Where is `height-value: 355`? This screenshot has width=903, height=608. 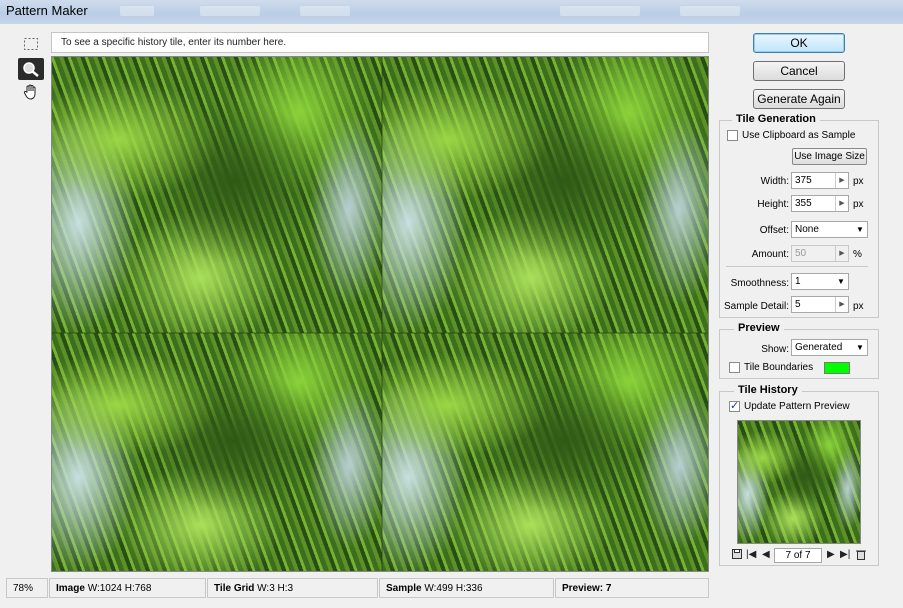
height-value: 355 is located at coordinates (803, 203).